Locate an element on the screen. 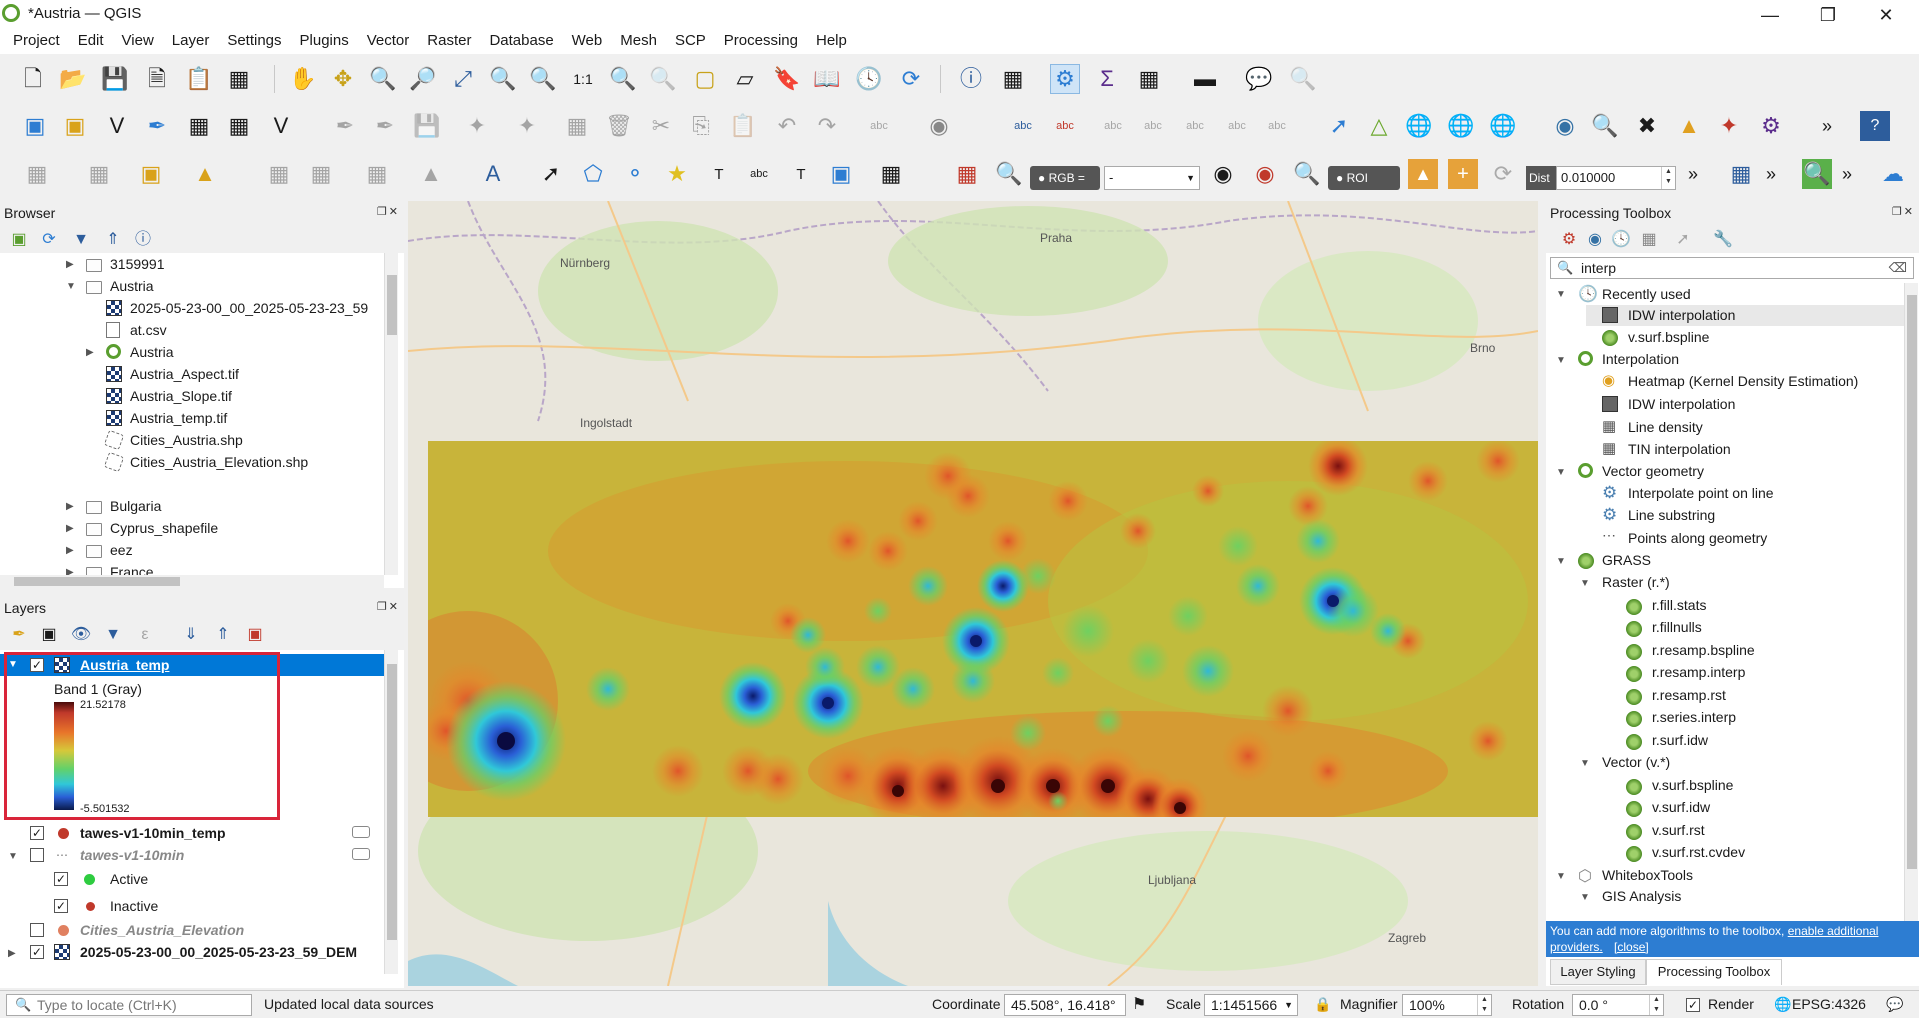  roi-redo-icon: ⟳ is located at coordinates (1503, 174).